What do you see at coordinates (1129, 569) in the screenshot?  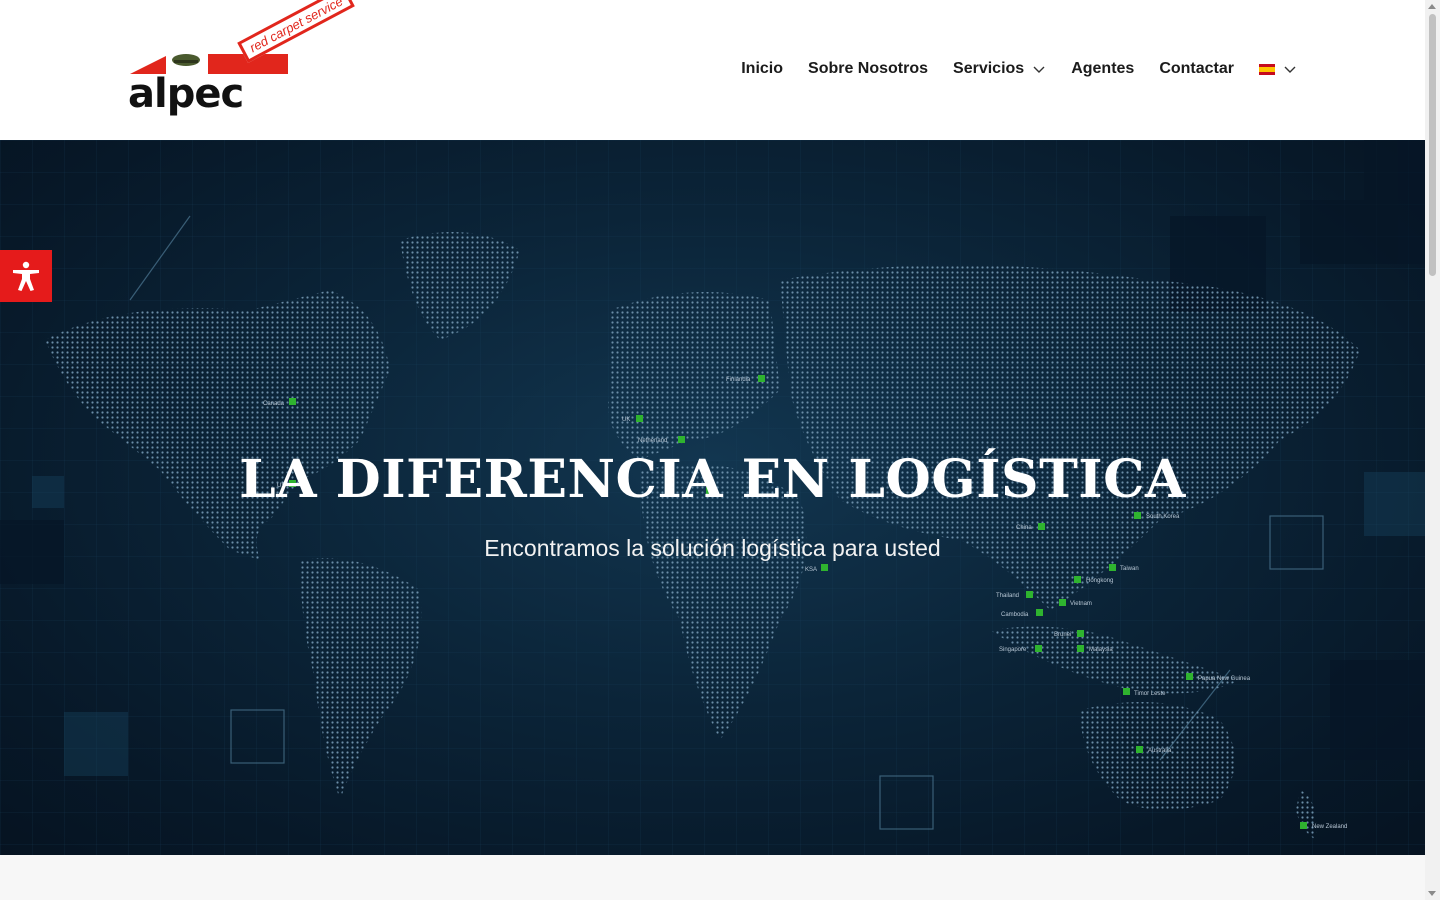 I see `svg-text: Taiwan` at bounding box center [1129, 569].